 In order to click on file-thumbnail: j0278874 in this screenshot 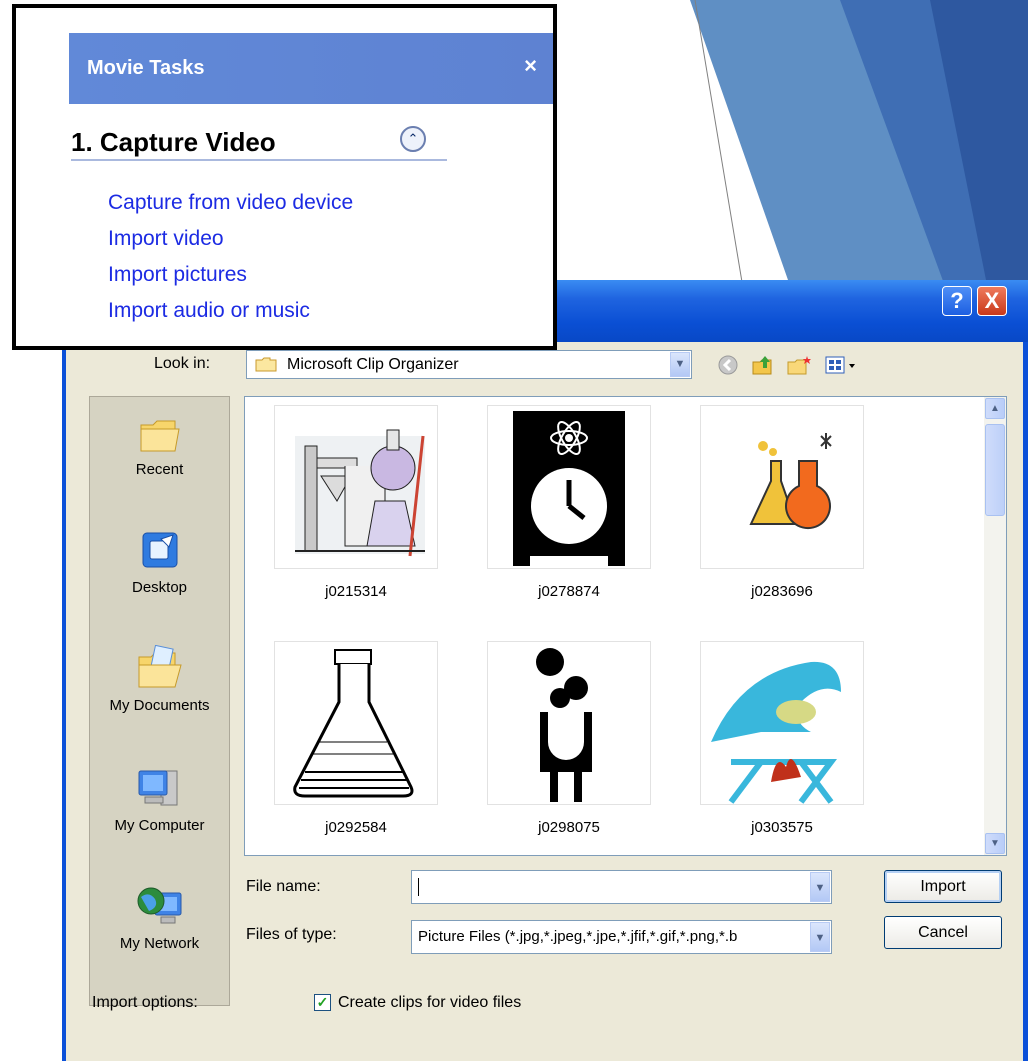, I will do `click(569, 502)`.